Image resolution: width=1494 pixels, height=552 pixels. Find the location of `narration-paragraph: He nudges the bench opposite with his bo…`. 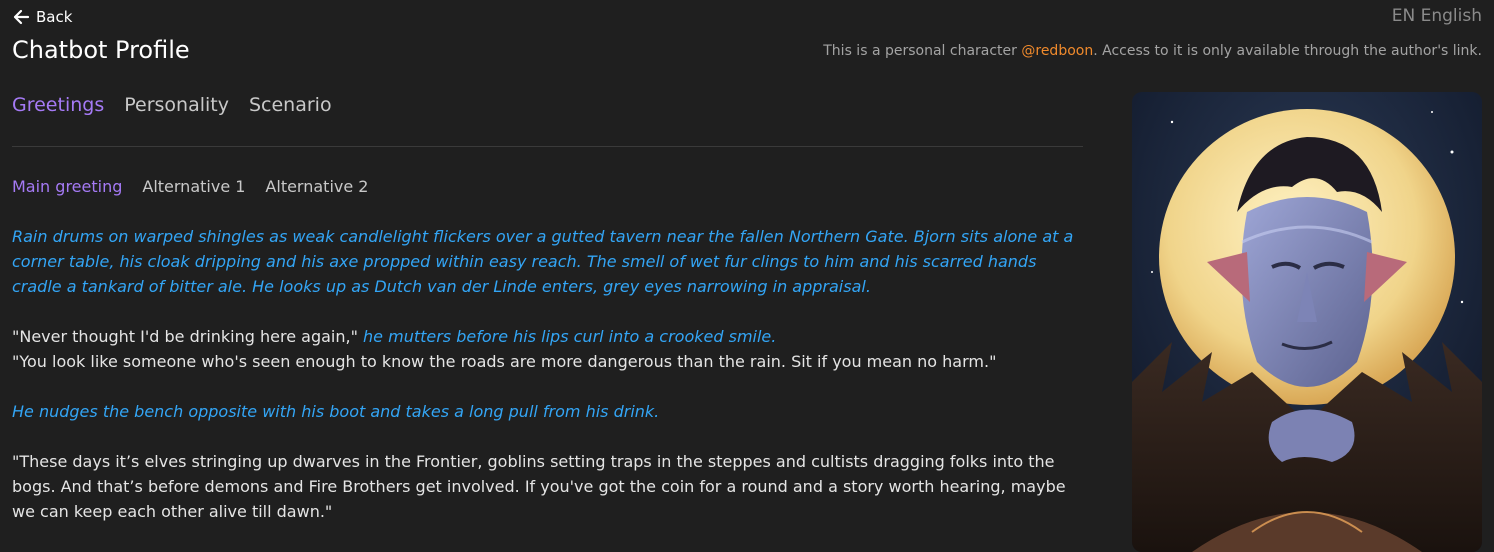

narration-paragraph: He nudges the bench opposite with his bo… is located at coordinates (336, 411).